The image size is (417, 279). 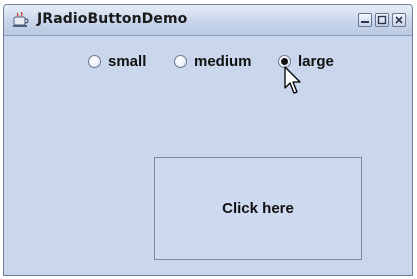 I want to click on radio-medium-indicator, so click(x=180, y=61).